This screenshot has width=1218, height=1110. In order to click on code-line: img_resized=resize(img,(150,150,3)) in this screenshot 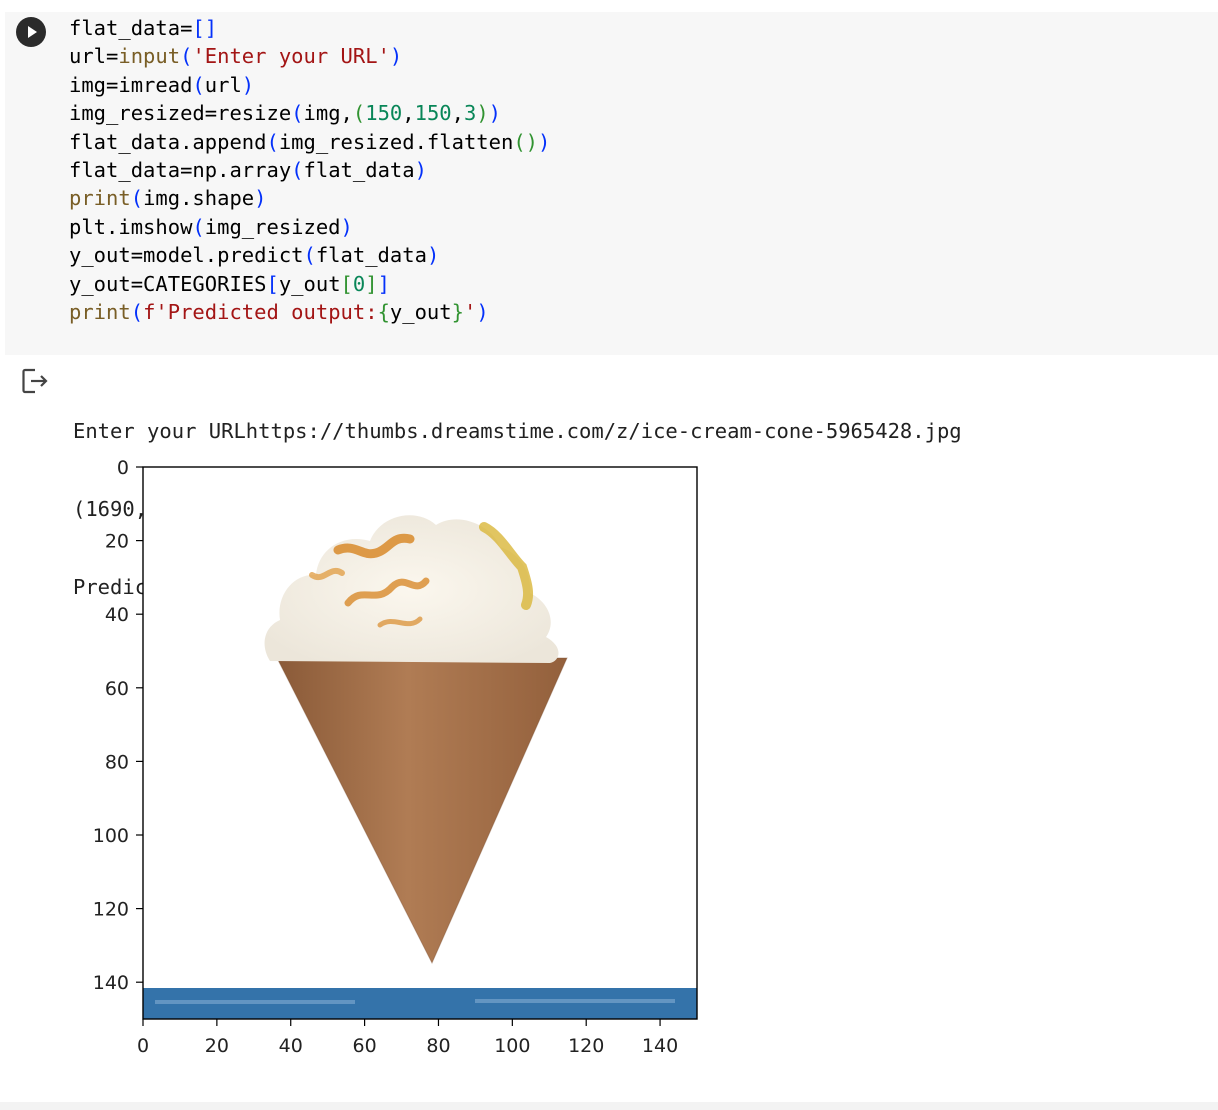, I will do `click(309, 113)`.